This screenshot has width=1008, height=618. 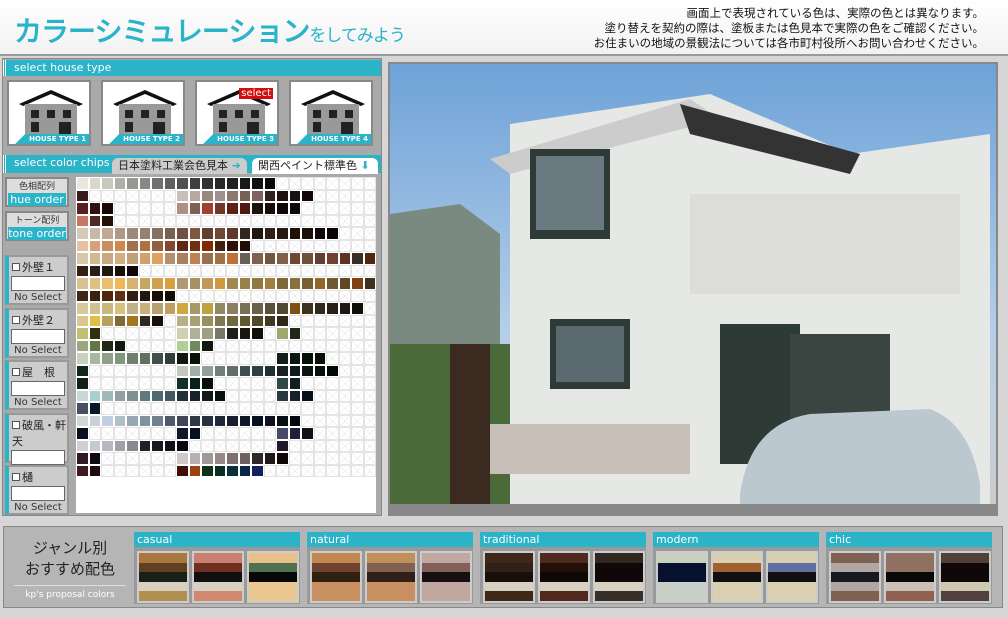 What do you see at coordinates (37, 490) in the screenshot?
I see `part-selector: 樋 No Select` at bounding box center [37, 490].